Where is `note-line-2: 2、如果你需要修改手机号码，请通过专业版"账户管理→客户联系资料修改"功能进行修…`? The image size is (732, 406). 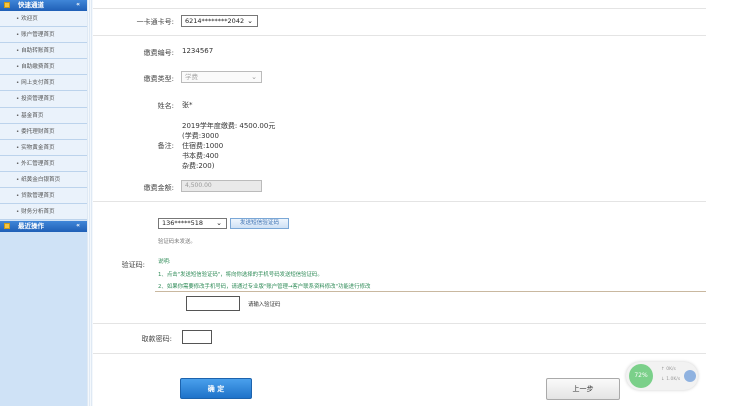
note-line-2: 2、如果你需要修改手机号码，请通过专业版"账户管理→客户联系资料修改"功能进行修… is located at coordinates (264, 287).